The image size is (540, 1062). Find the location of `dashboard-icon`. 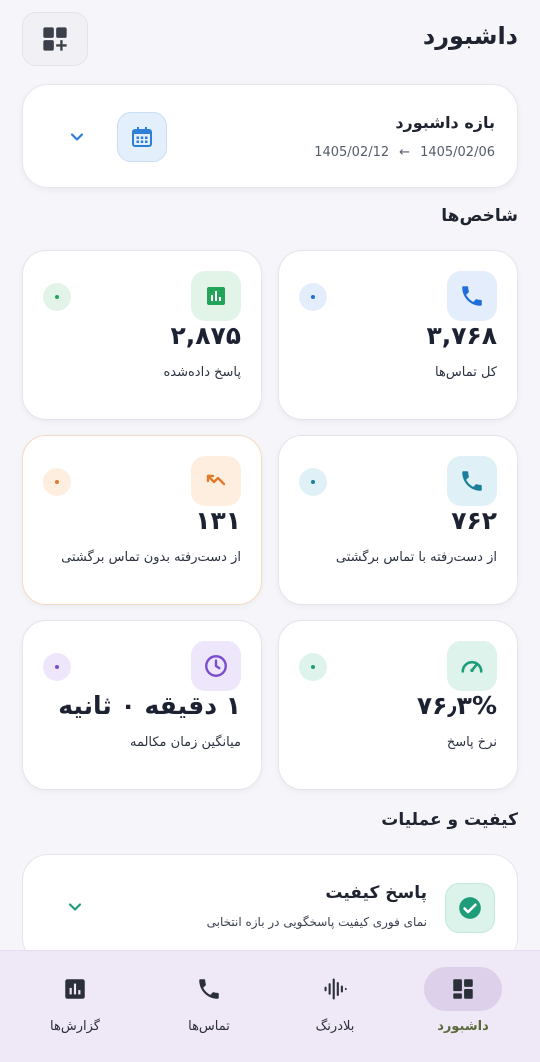

dashboard-icon is located at coordinates (463, 989).